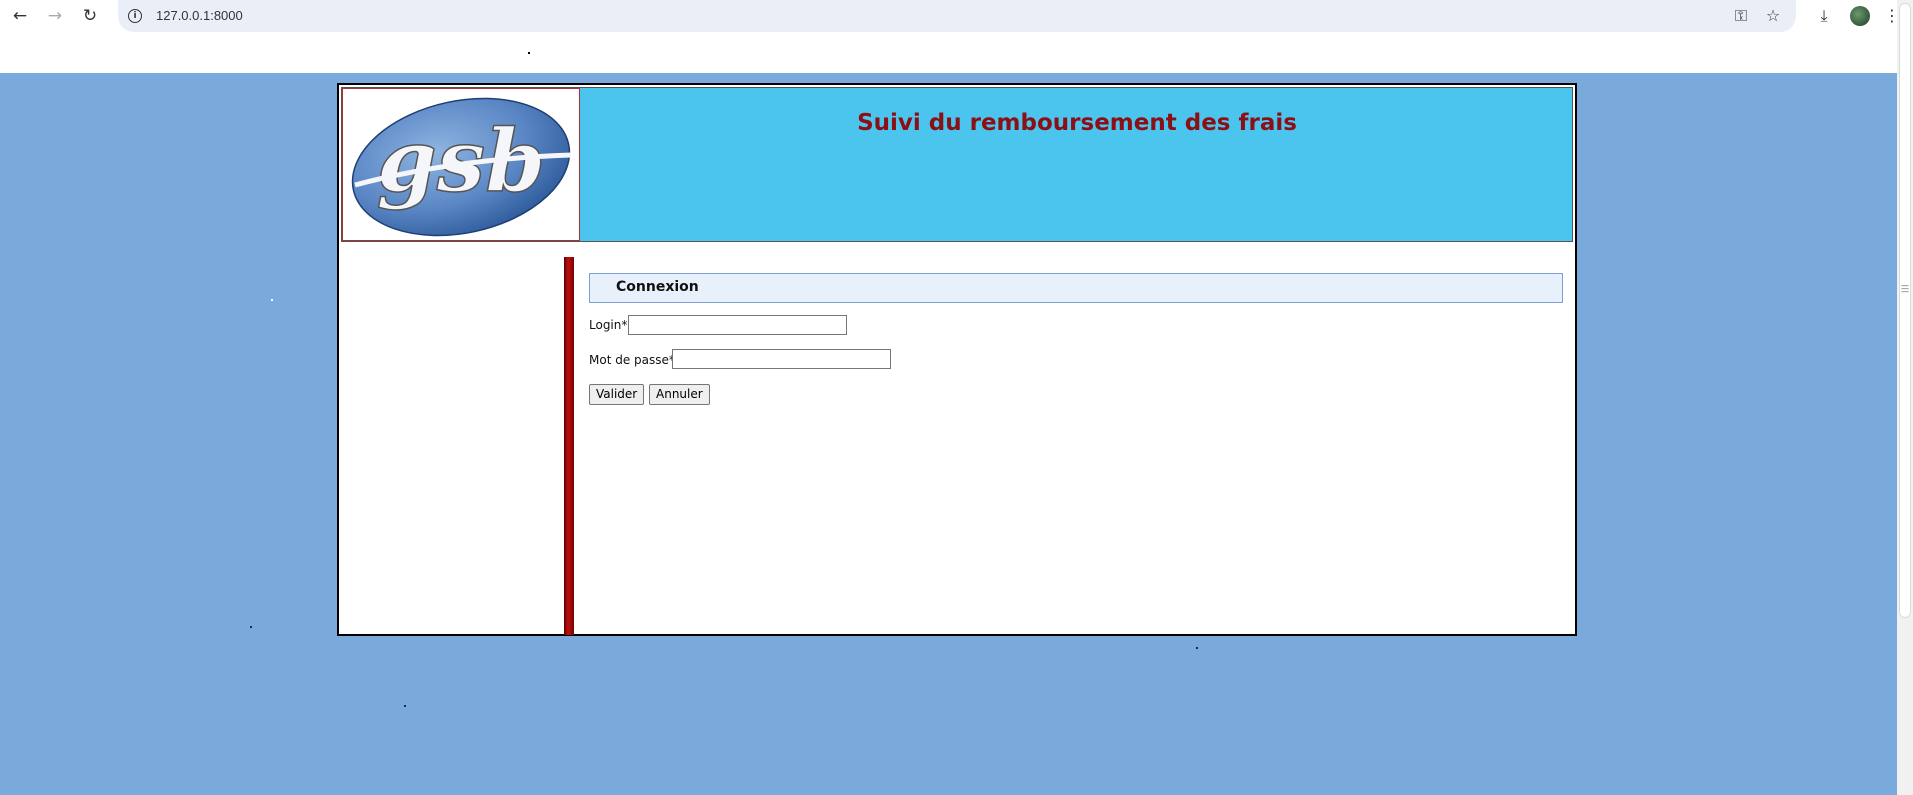 This screenshot has height=795, width=1913. I want to click on browser-chrome: ← → ↻ i 127.0.0.1:8000 ⚿ ☆ ⤓ ⋮, so click(956, 36).